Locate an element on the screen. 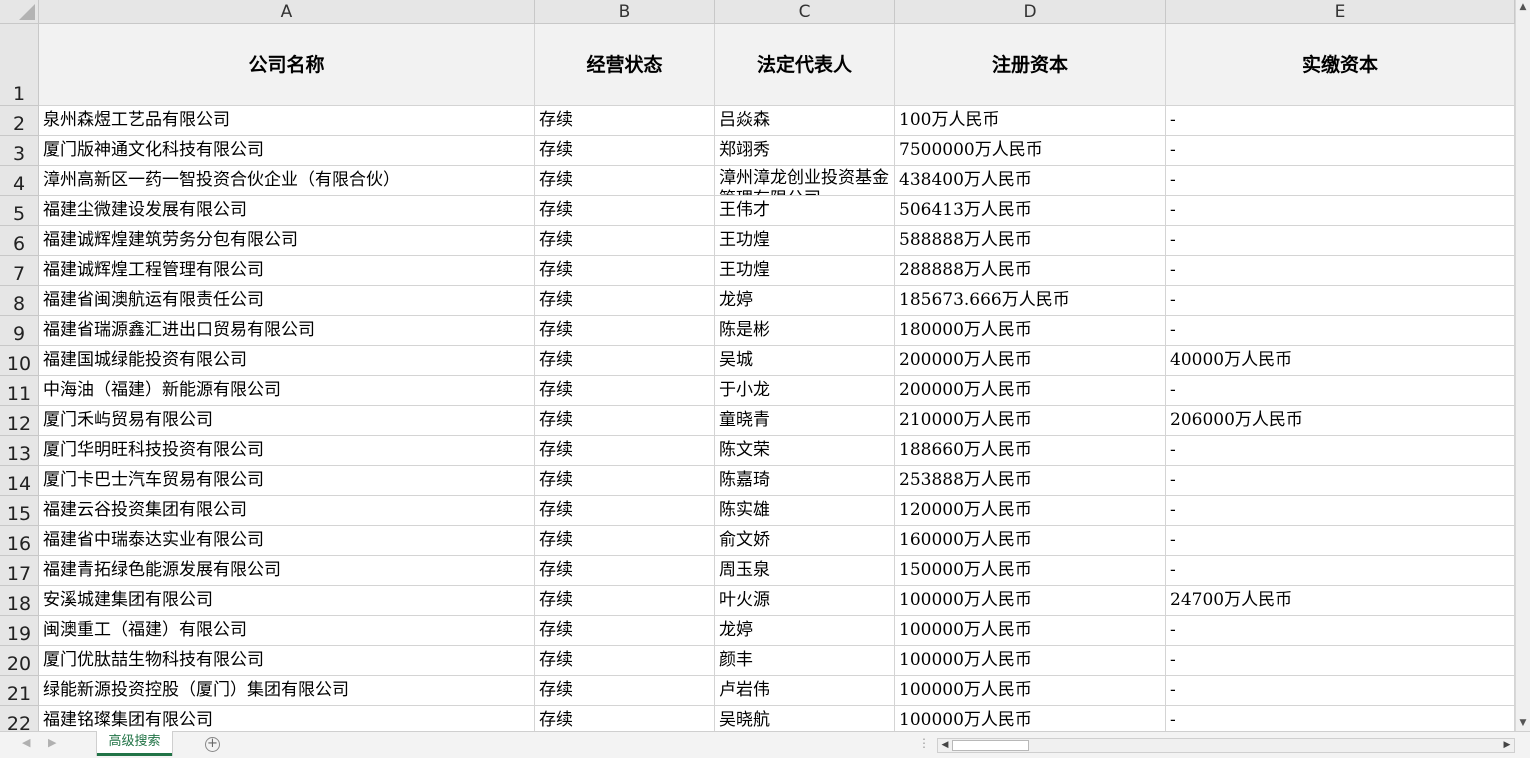 The image size is (1530, 758). header-cell-c: 法定代表人 is located at coordinates (805, 65).